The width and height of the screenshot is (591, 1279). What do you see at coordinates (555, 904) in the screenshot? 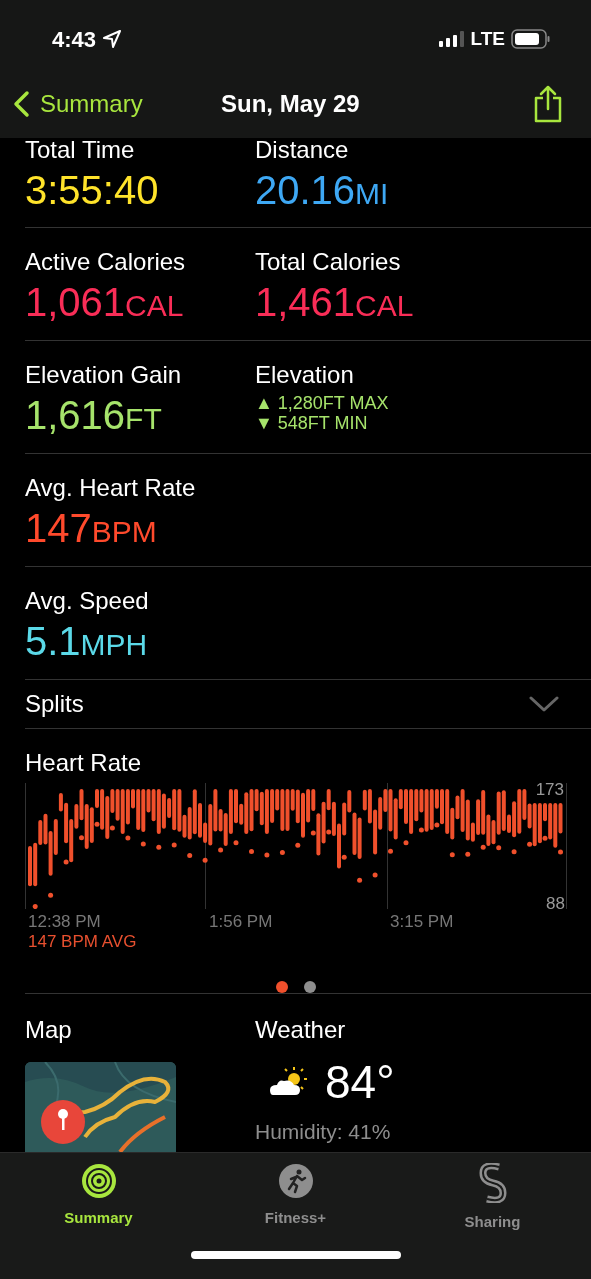
I see `axis-label: 88` at bounding box center [555, 904].